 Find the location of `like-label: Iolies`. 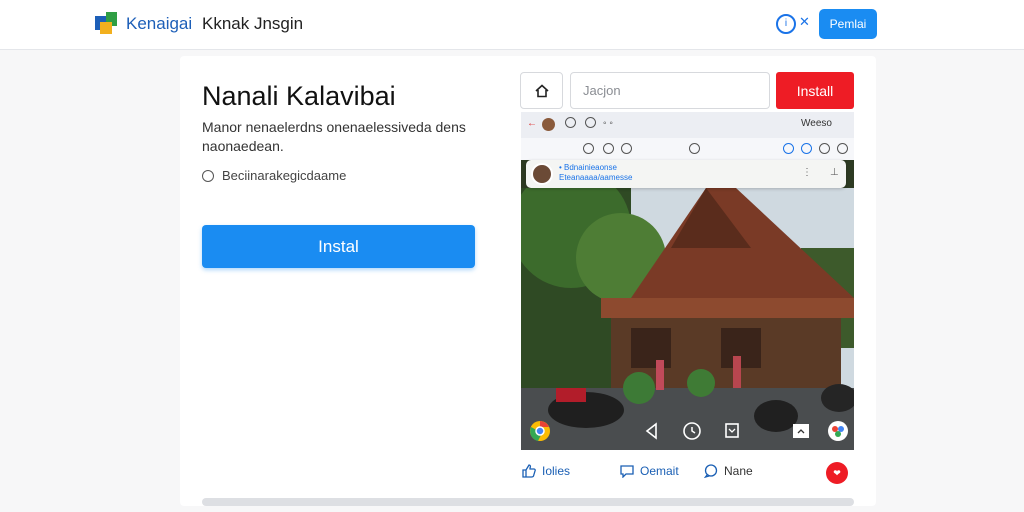

like-label: Iolies is located at coordinates (556, 471).